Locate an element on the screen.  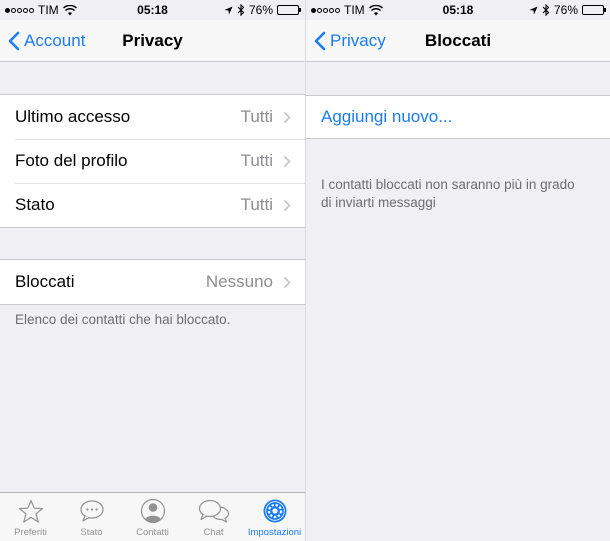
row-label: Bloccati is located at coordinates (45, 281).